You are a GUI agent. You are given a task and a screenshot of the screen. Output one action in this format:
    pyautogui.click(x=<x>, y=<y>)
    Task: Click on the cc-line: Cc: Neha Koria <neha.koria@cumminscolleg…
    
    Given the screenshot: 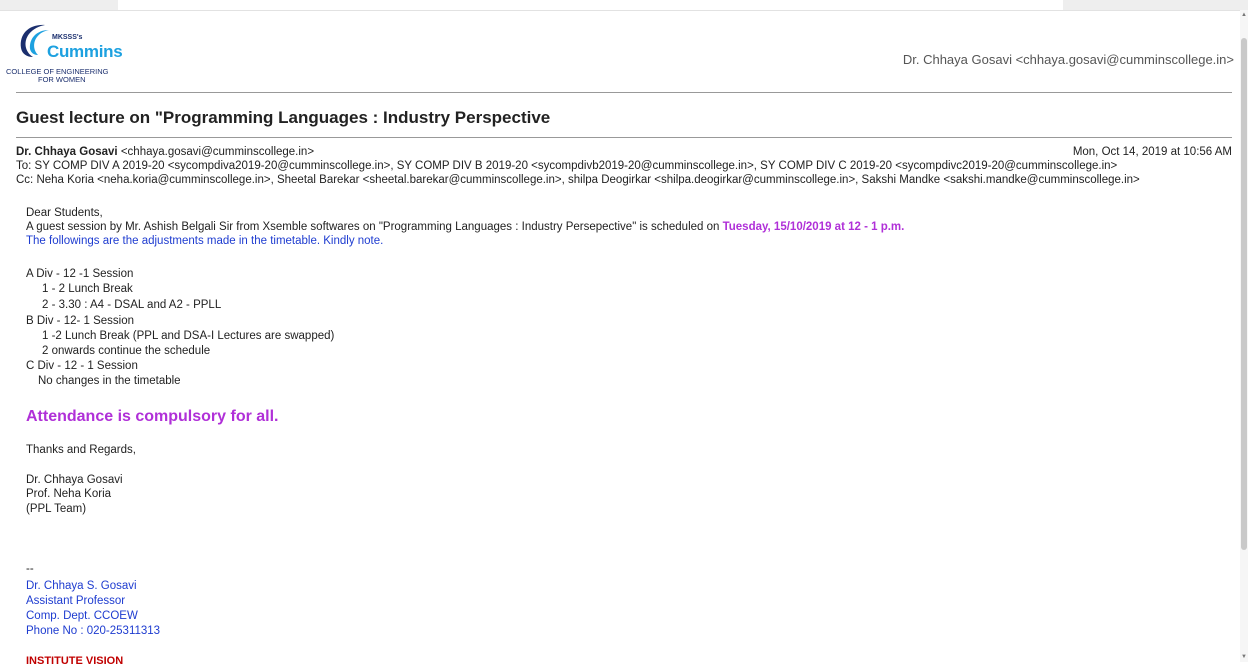 What is the action you would take?
    pyautogui.click(x=578, y=180)
    